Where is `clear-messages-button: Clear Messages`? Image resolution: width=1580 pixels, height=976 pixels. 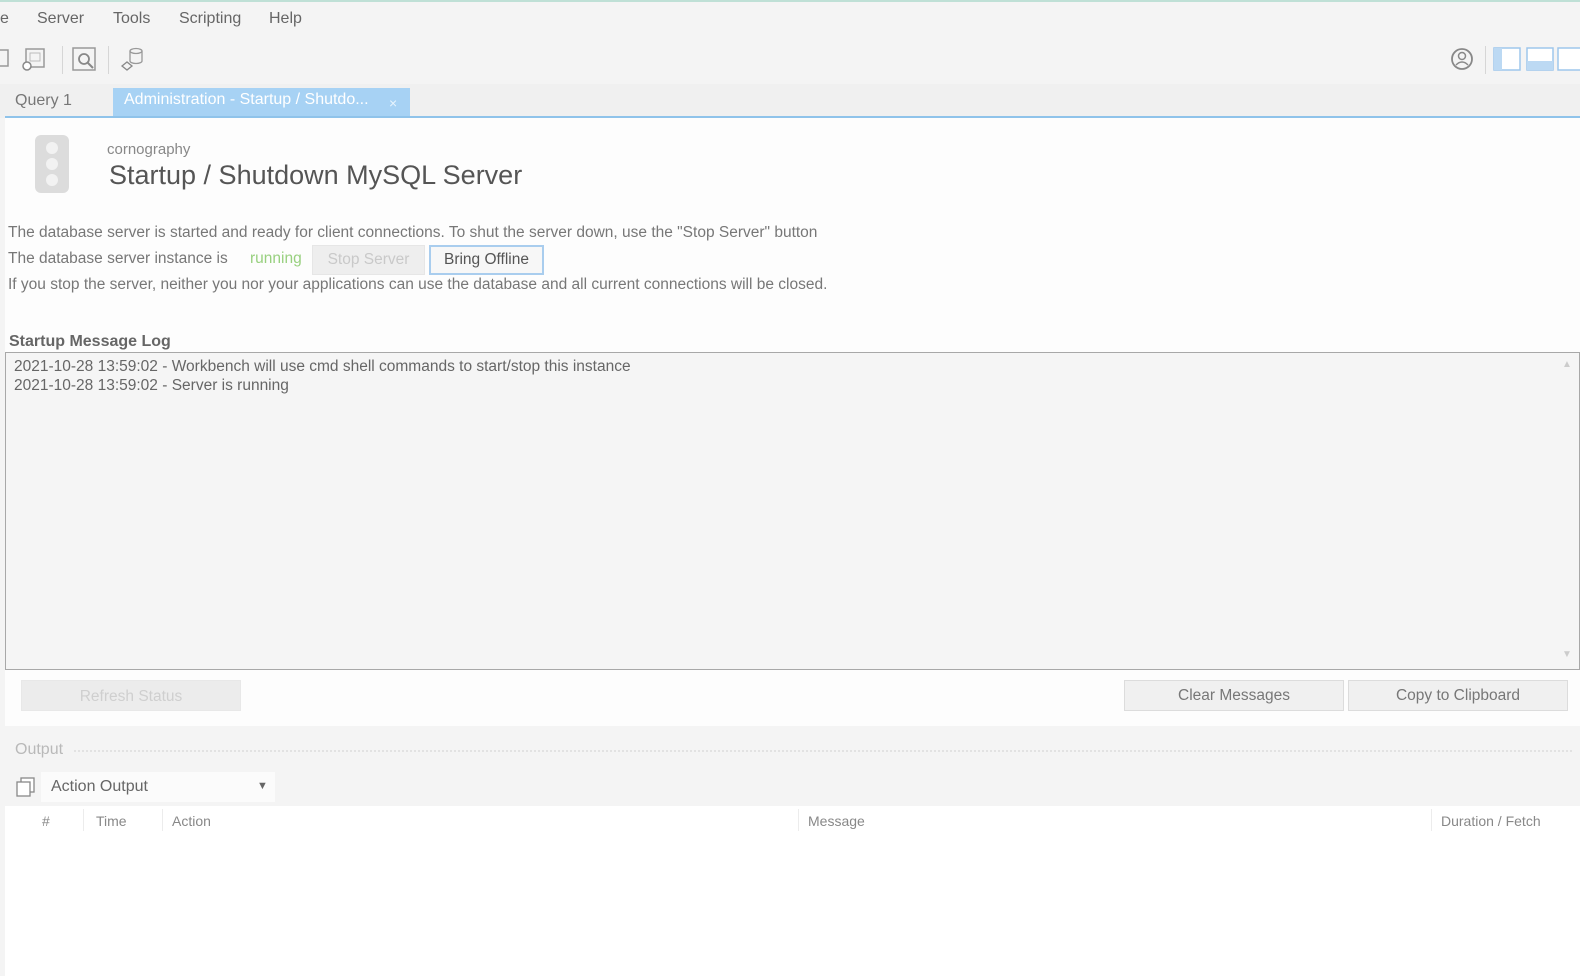
clear-messages-button: Clear Messages is located at coordinates (1234, 695).